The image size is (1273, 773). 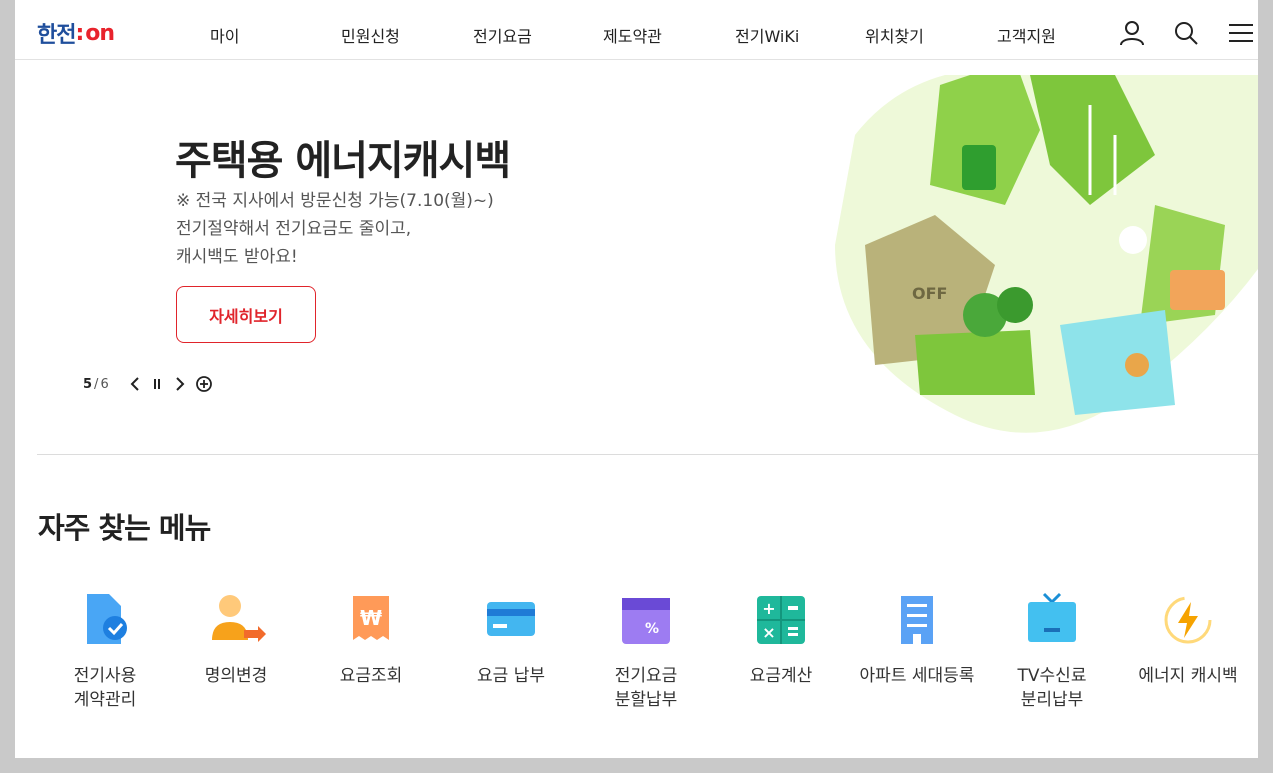 What do you see at coordinates (647, 454) in the screenshot?
I see `section-divider` at bounding box center [647, 454].